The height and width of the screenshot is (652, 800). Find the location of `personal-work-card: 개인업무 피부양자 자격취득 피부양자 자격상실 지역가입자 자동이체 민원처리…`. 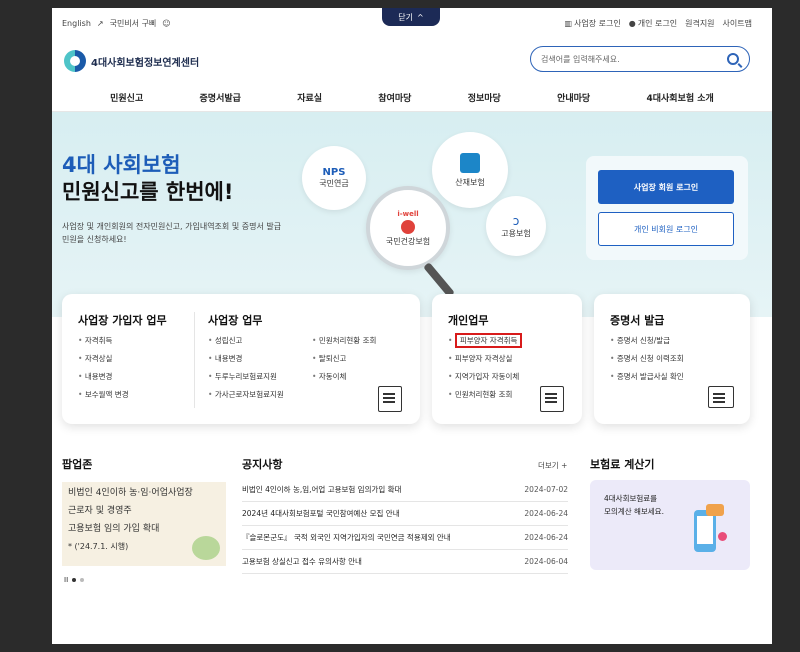

personal-work-card: 개인업무 피부양자 자격취득 피부양자 자격상실 지역가입자 자동이체 민원처리… is located at coordinates (507, 359).